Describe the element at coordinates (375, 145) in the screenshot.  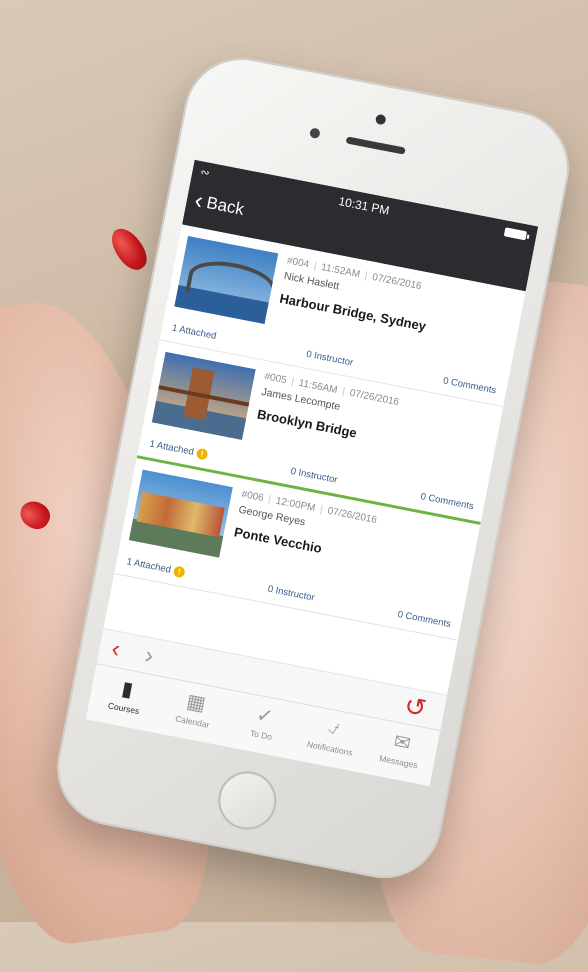
I see `earpiece-speaker` at that location.